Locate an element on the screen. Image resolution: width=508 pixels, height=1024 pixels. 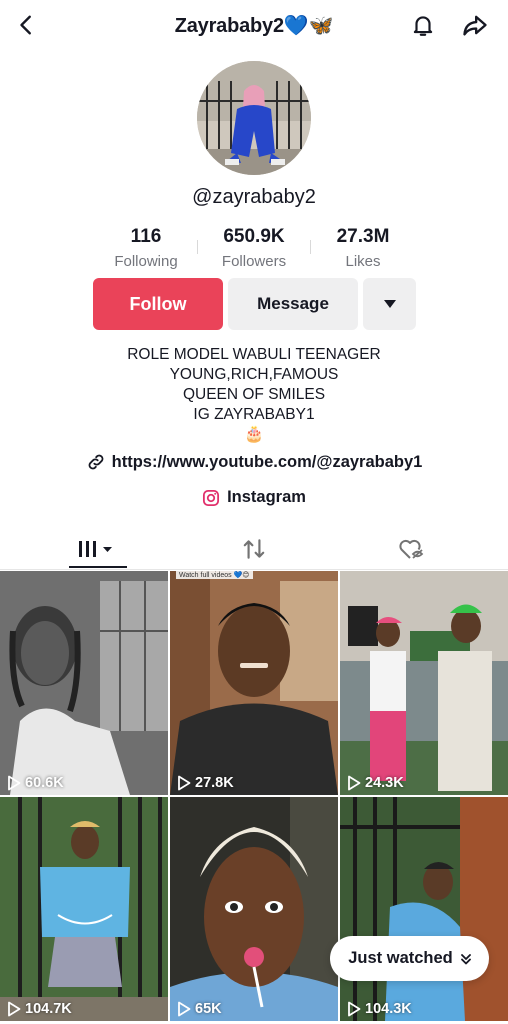
just-watched-button: Just watched is located at coordinates (409, 958).